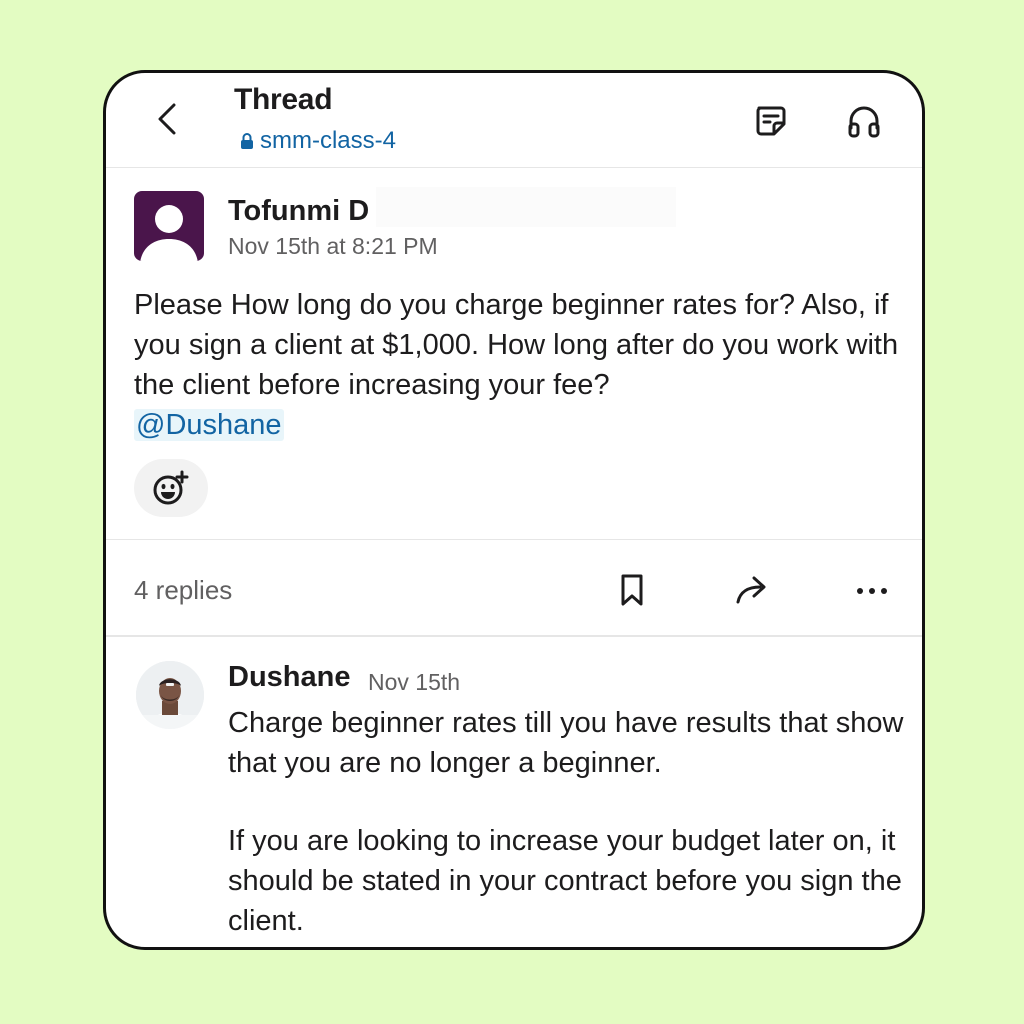 The image size is (1024, 1024). Describe the element at coordinates (183, 590) in the screenshot. I see `reply-count: 4 replies` at that location.